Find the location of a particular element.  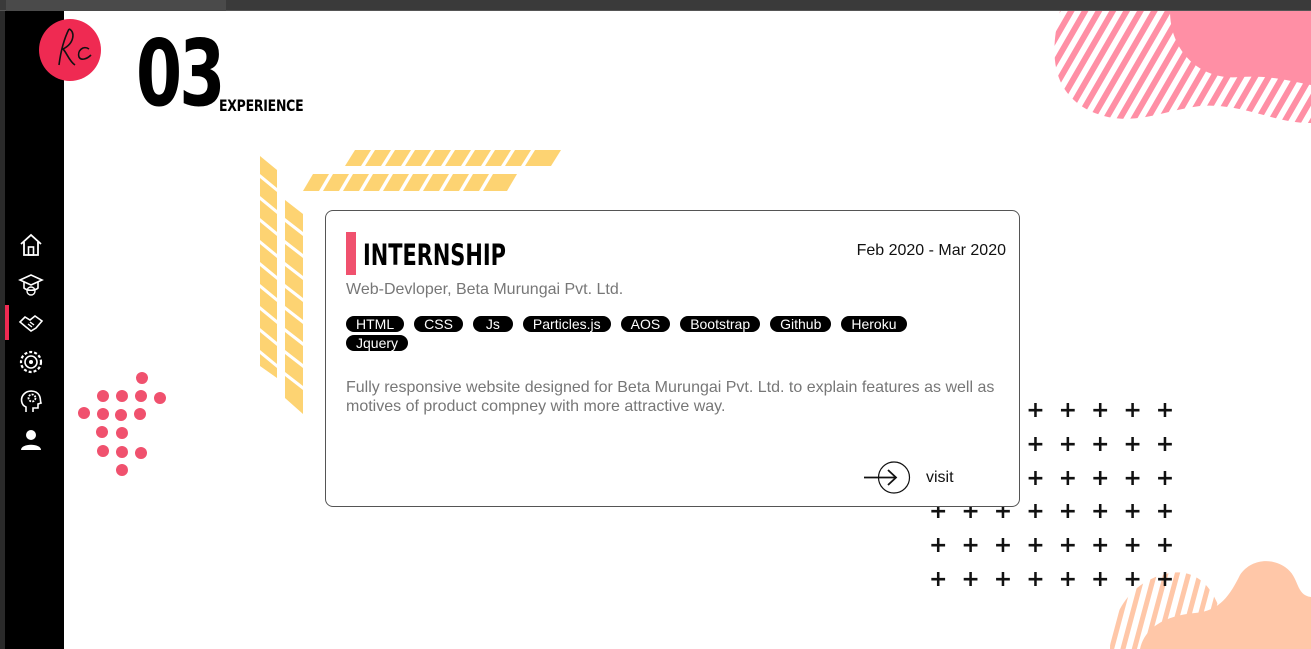

tag-css: CSS is located at coordinates (438, 324).